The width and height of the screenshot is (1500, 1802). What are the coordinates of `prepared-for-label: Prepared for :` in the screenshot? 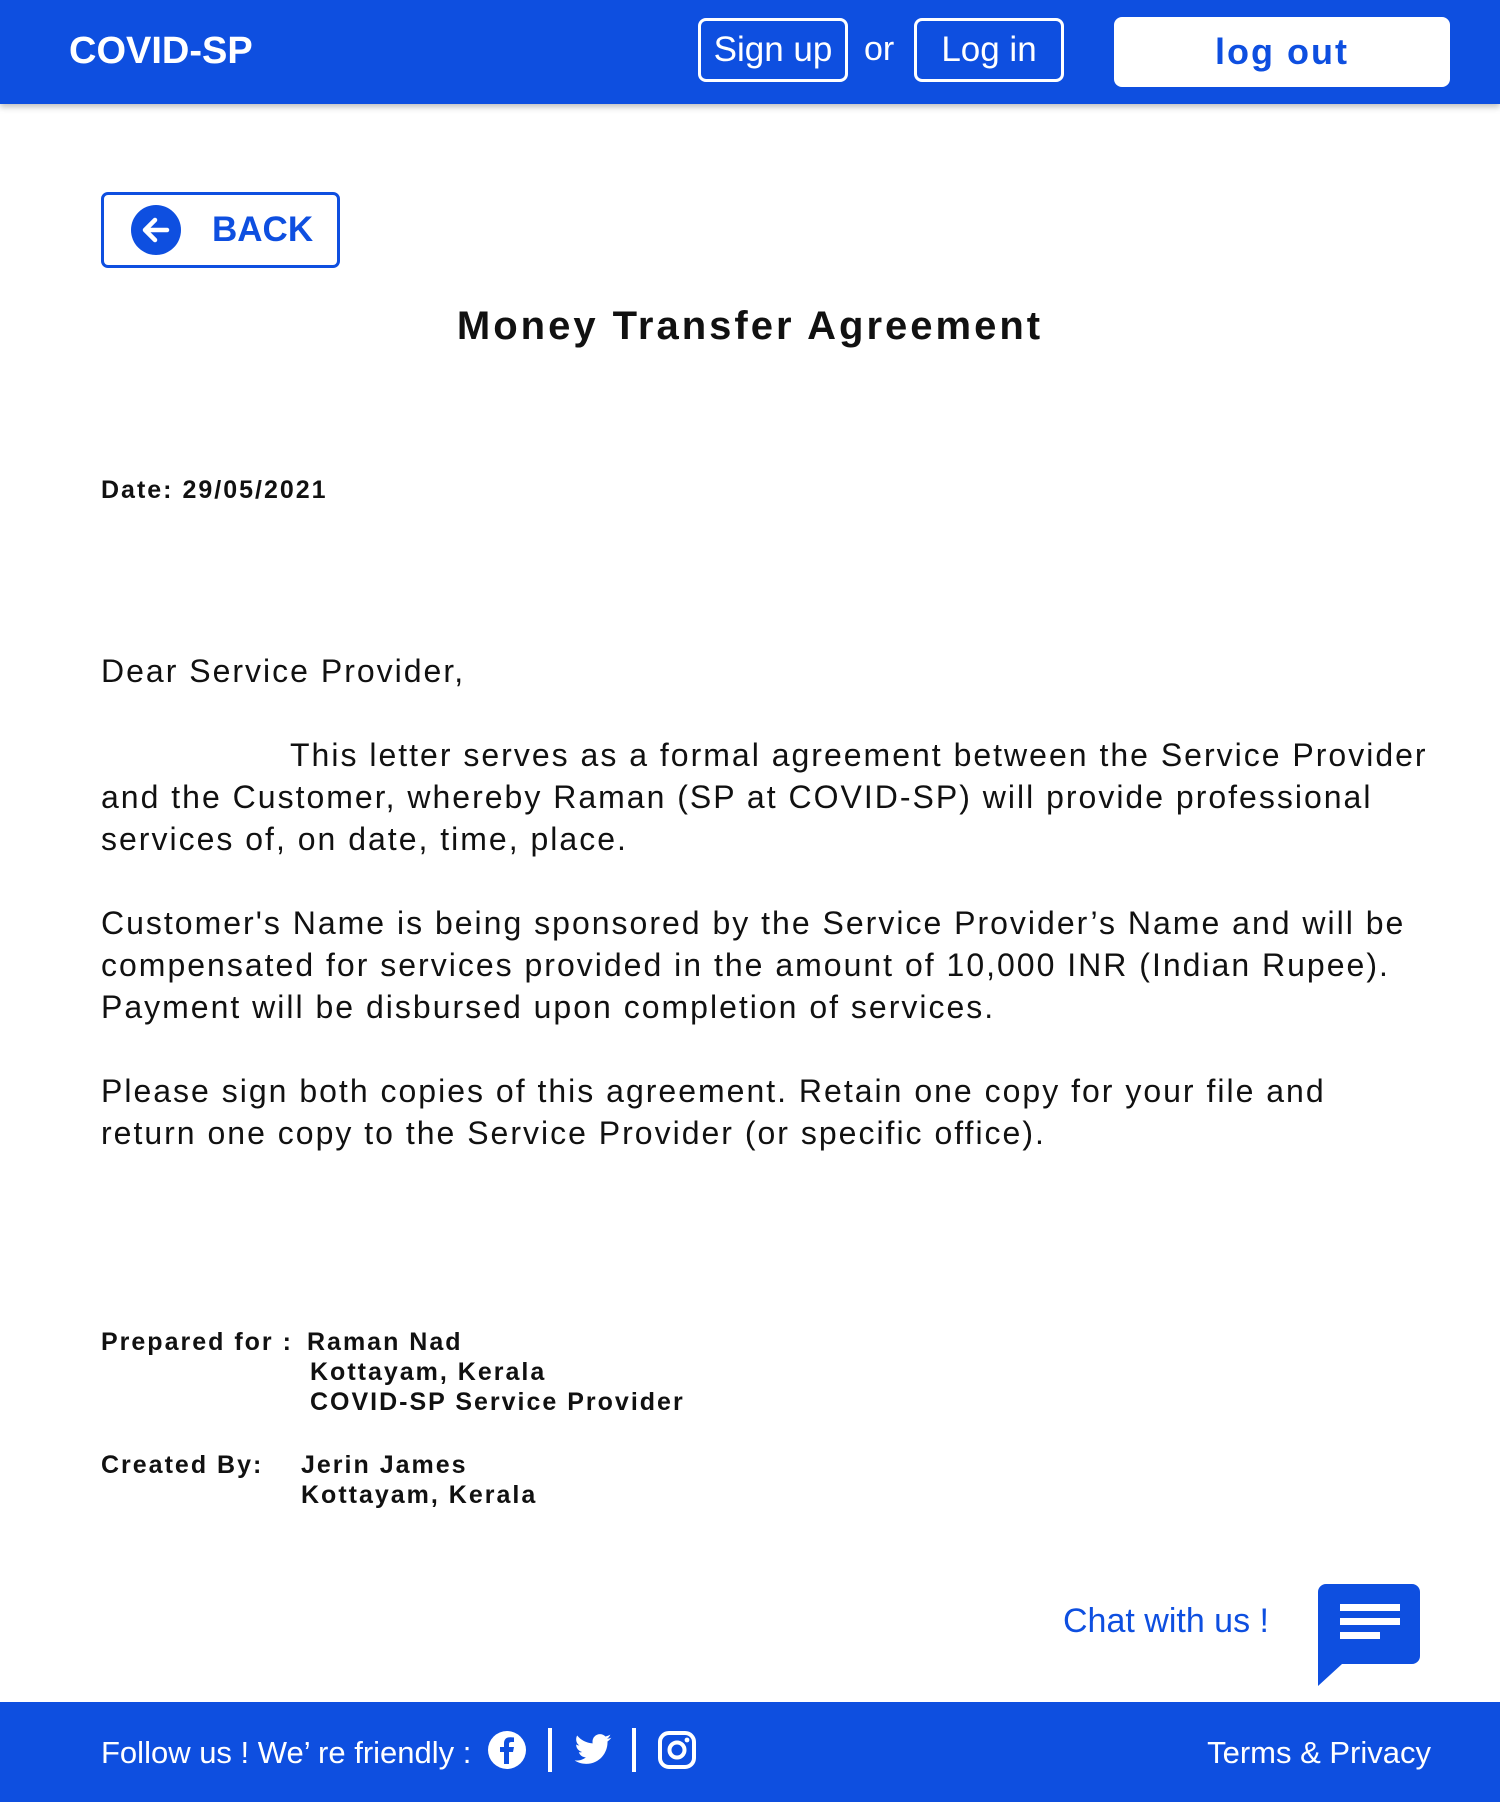 It's located at (197, 1342).